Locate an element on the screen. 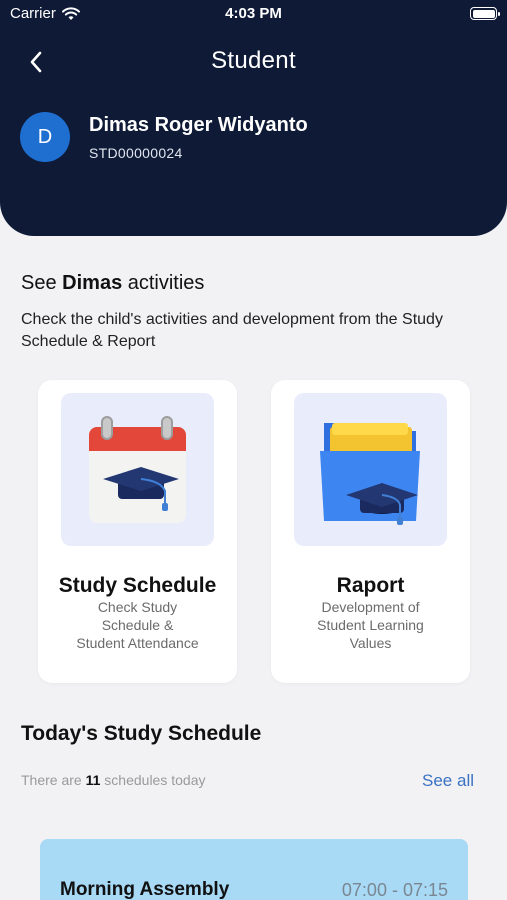 The height and width of the screenshot is (900, 507). student-name: Dimas Roger Widyanto is located at coordinates (198, 124).